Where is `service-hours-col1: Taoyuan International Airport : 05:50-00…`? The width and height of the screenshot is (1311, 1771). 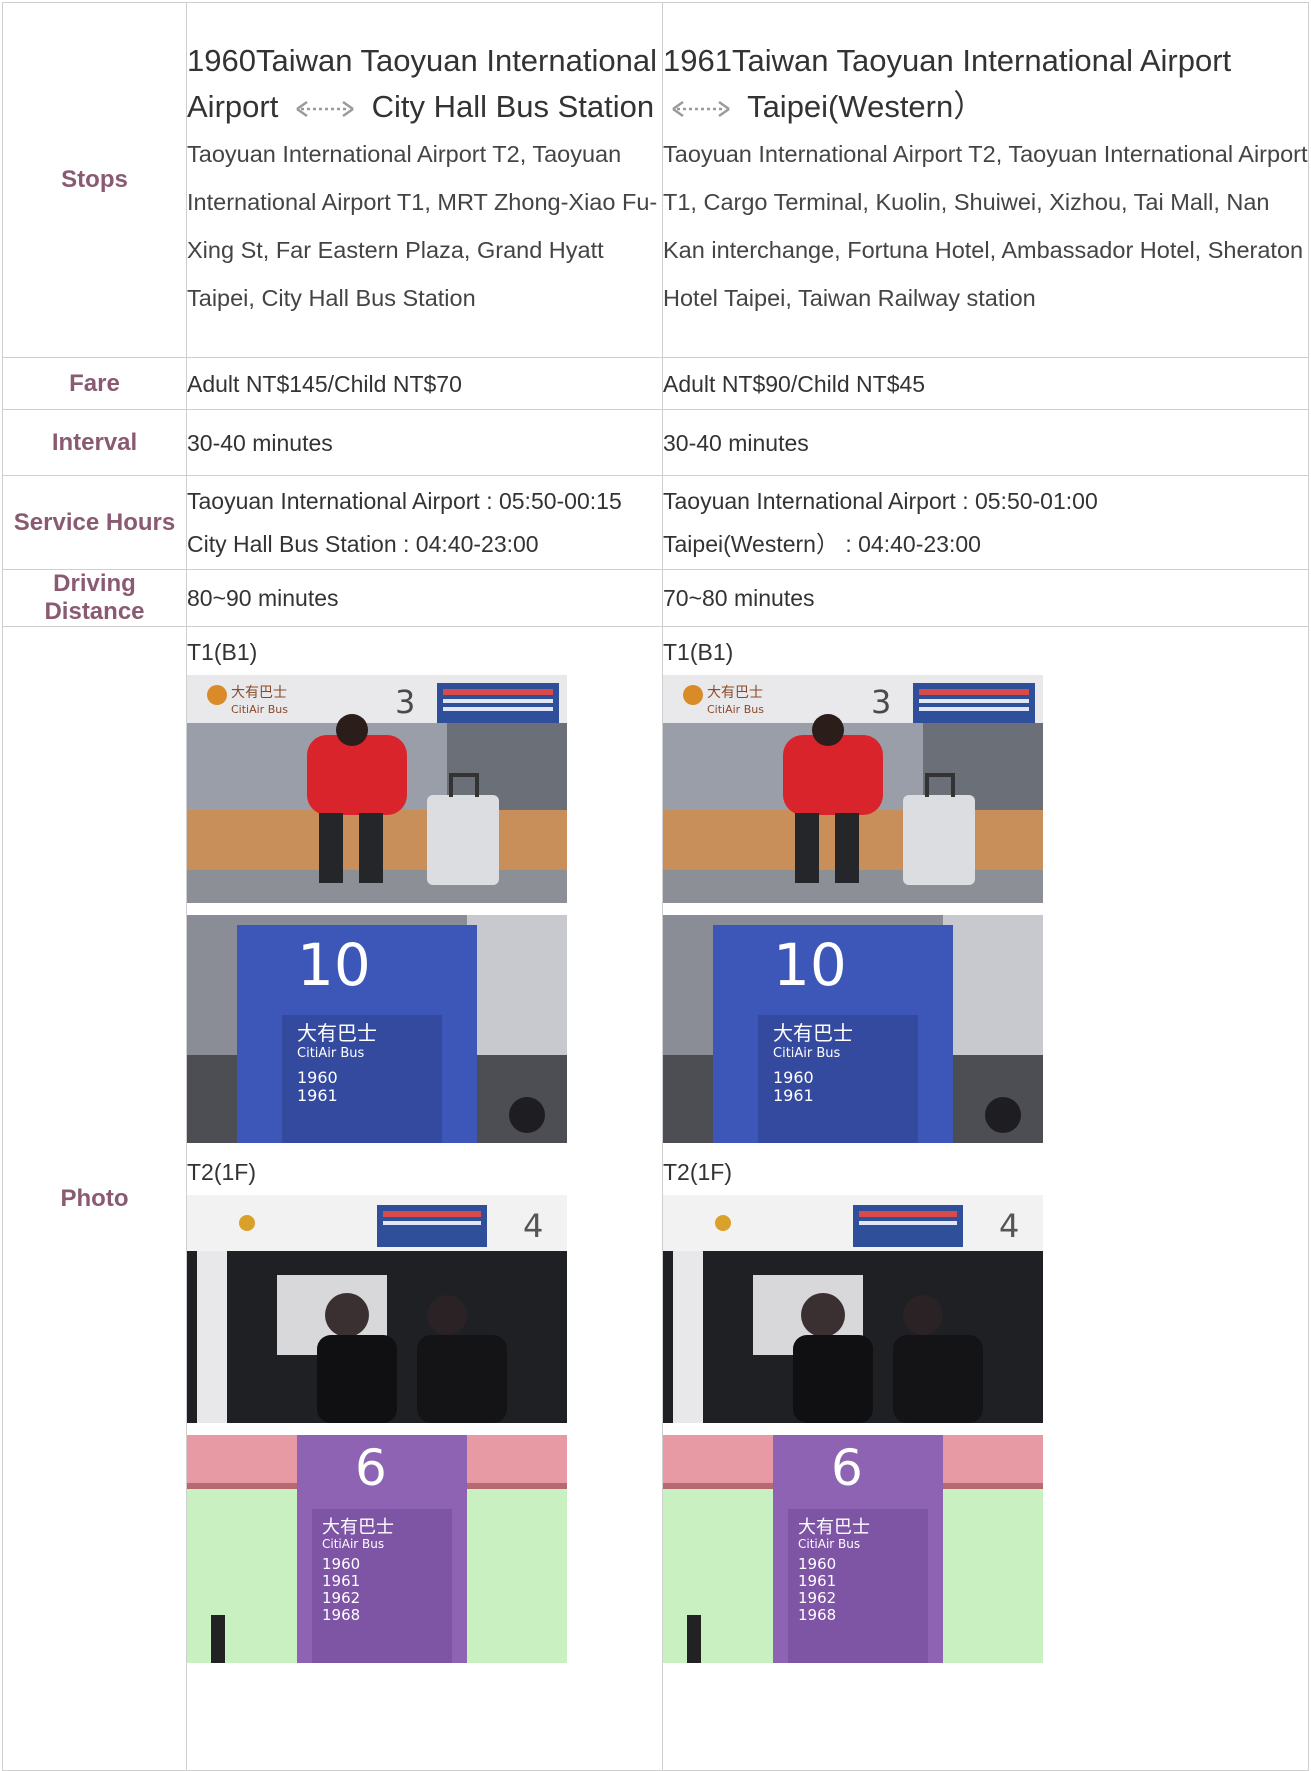
service-hours-col1: Taoyuan International Airport : 05:50-00… is located at coordinates (424, 522).